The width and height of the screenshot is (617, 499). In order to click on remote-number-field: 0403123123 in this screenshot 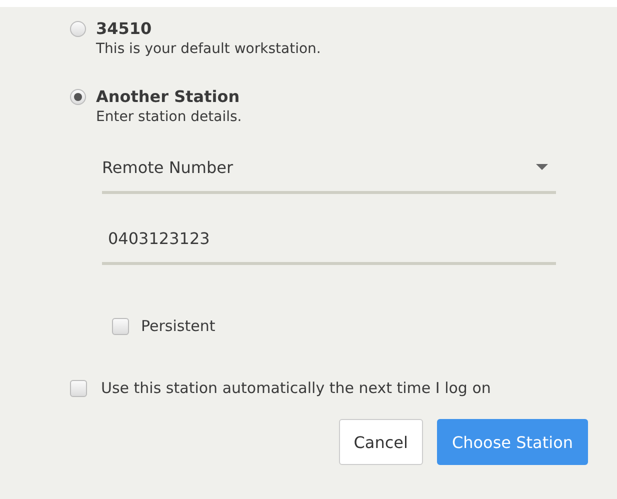, I will do `click(329, 239)`.